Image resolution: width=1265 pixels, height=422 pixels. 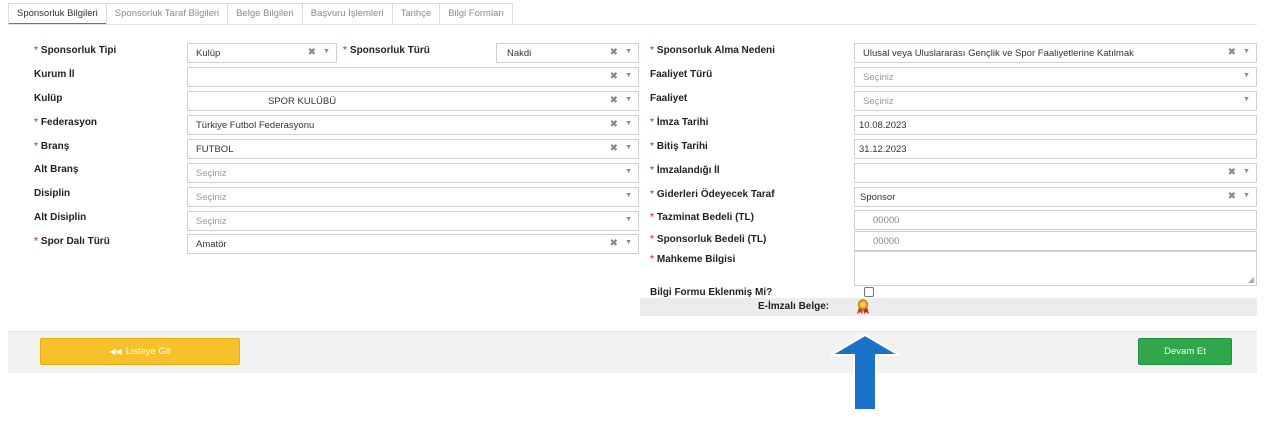 I want to click on sponsorluk-turu-value: Nakdi, so click(x=519, y=53).